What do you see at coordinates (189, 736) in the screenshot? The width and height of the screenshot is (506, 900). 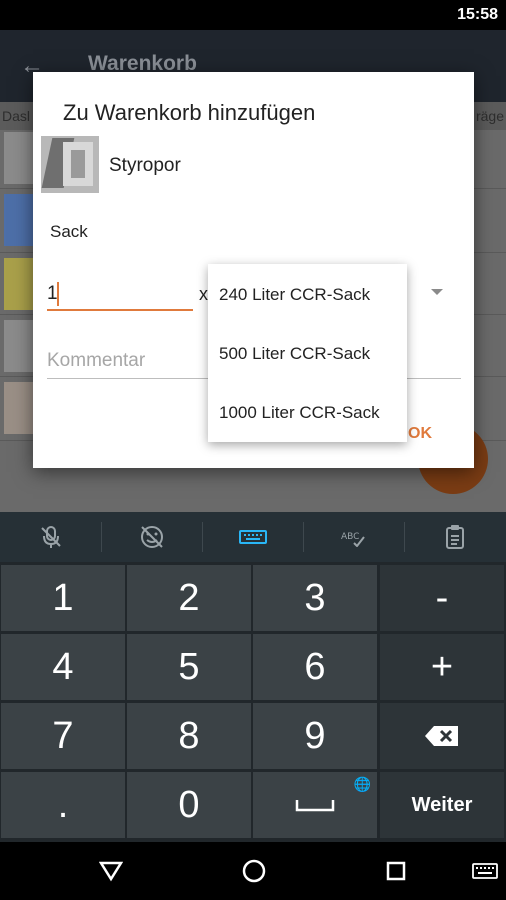 I see `key-8: 8` at bounding box center [189, 736].